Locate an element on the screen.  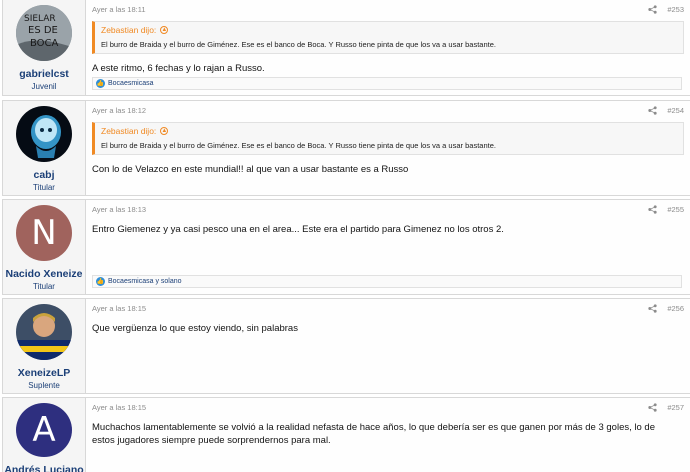
post-time: Ayer a las 18:12 is located at coordinates (119, 110).